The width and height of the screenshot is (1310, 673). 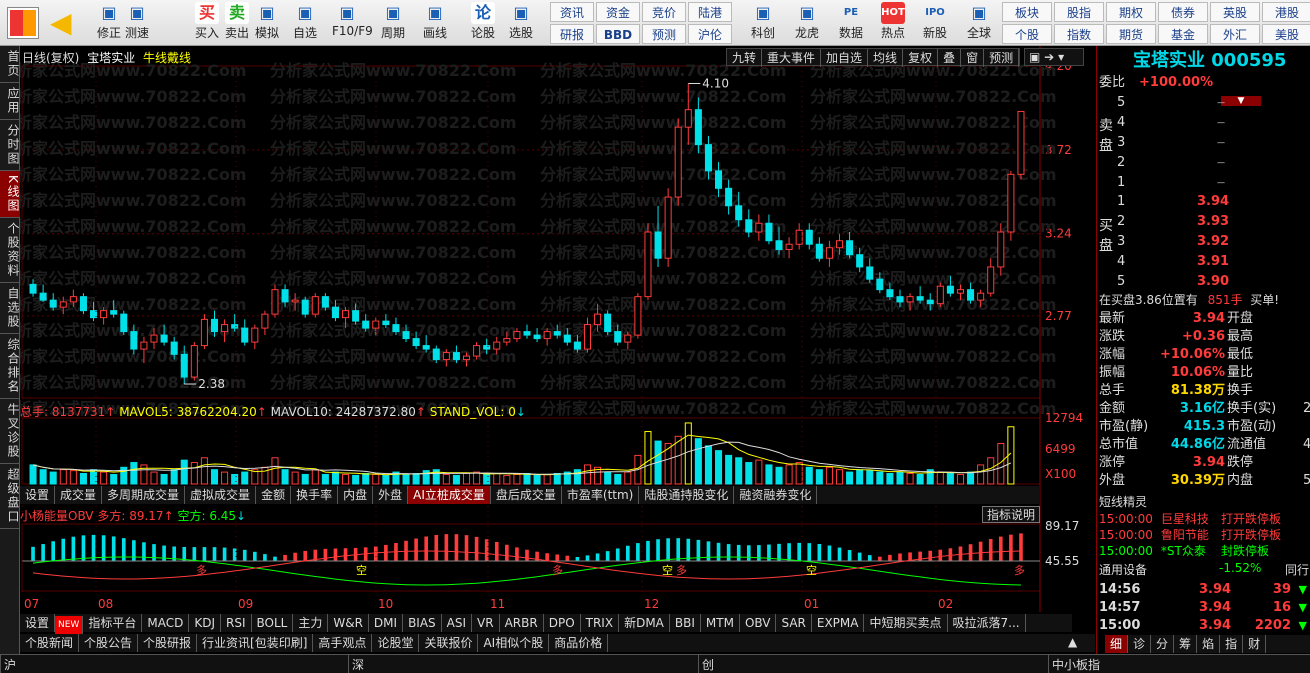 What do you see at coordinates (1173, 202) in the screenshot?
I see `buy-level: 1 3.94` at bounding box center [1173, 202].